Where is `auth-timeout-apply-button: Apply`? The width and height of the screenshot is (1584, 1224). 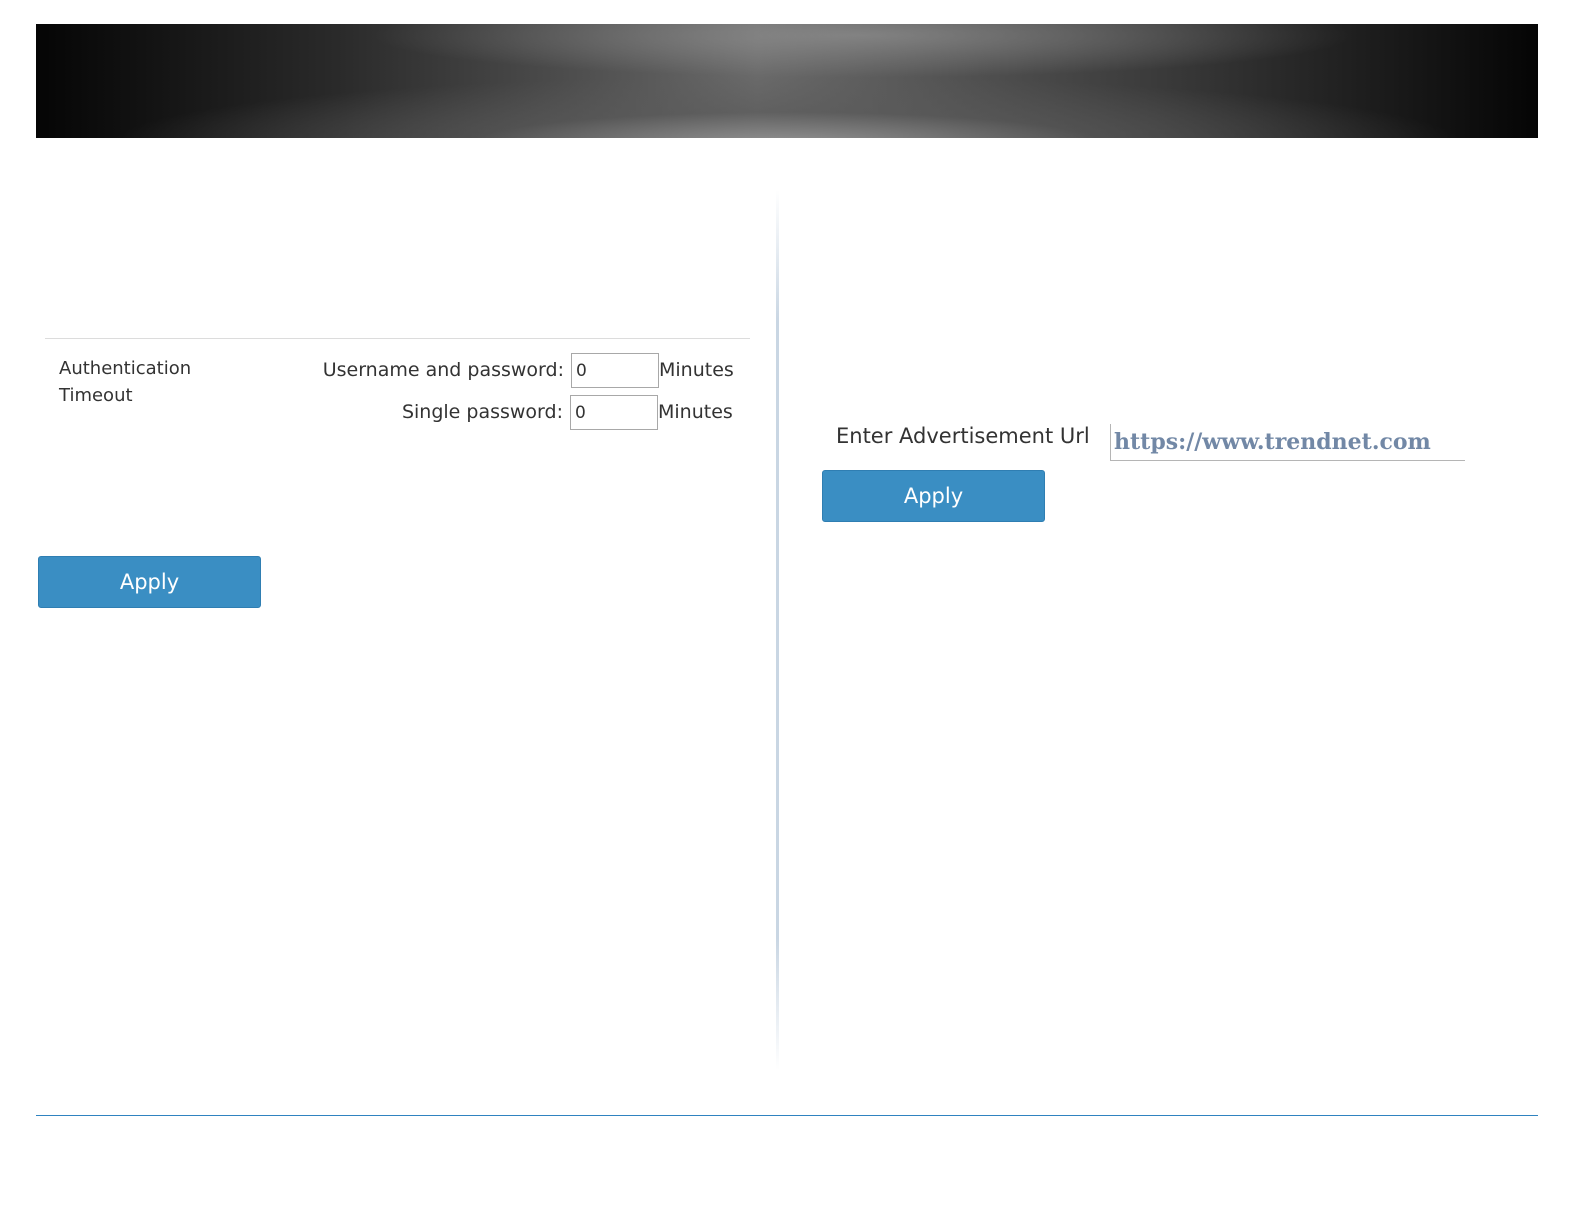 auth-timeout-apply-button: Apply is located at coordinates (149, 582).